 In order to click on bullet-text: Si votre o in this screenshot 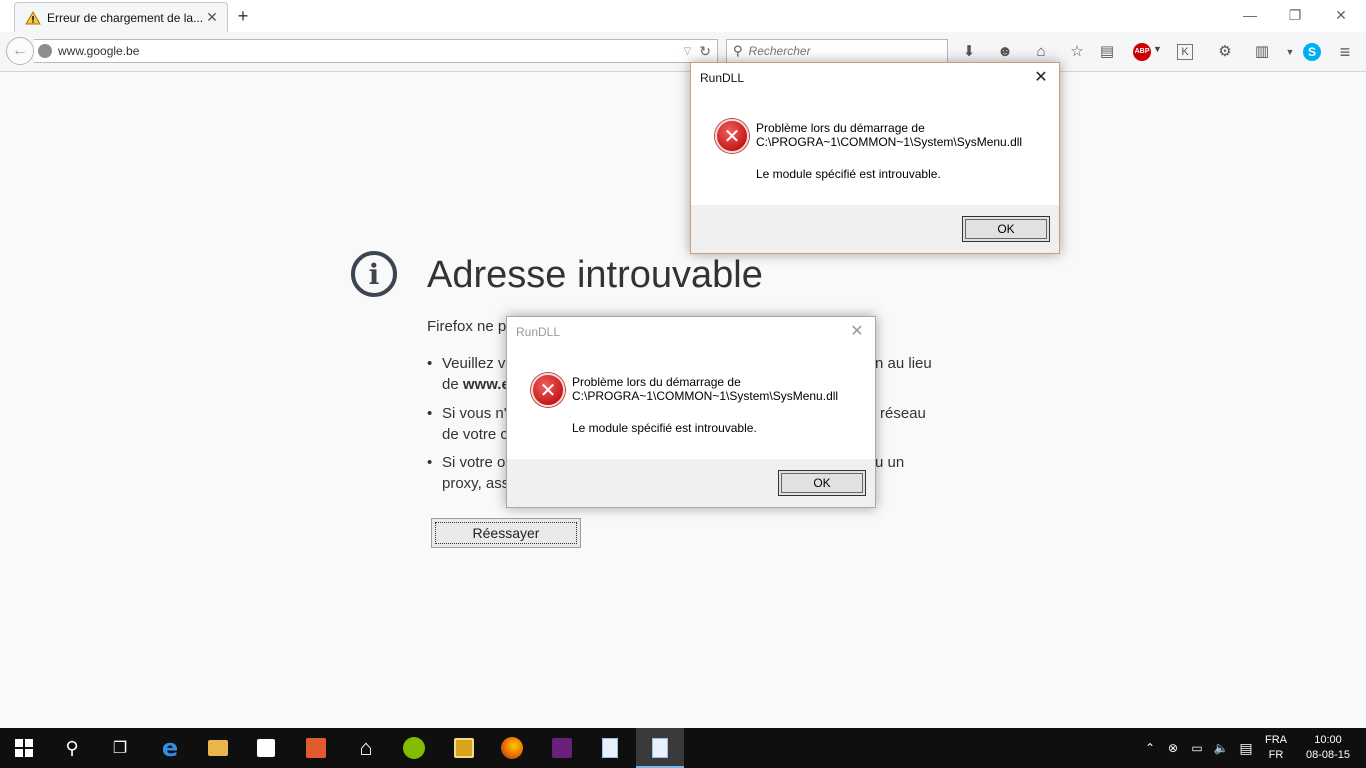, I will do `click(474, 462)`.